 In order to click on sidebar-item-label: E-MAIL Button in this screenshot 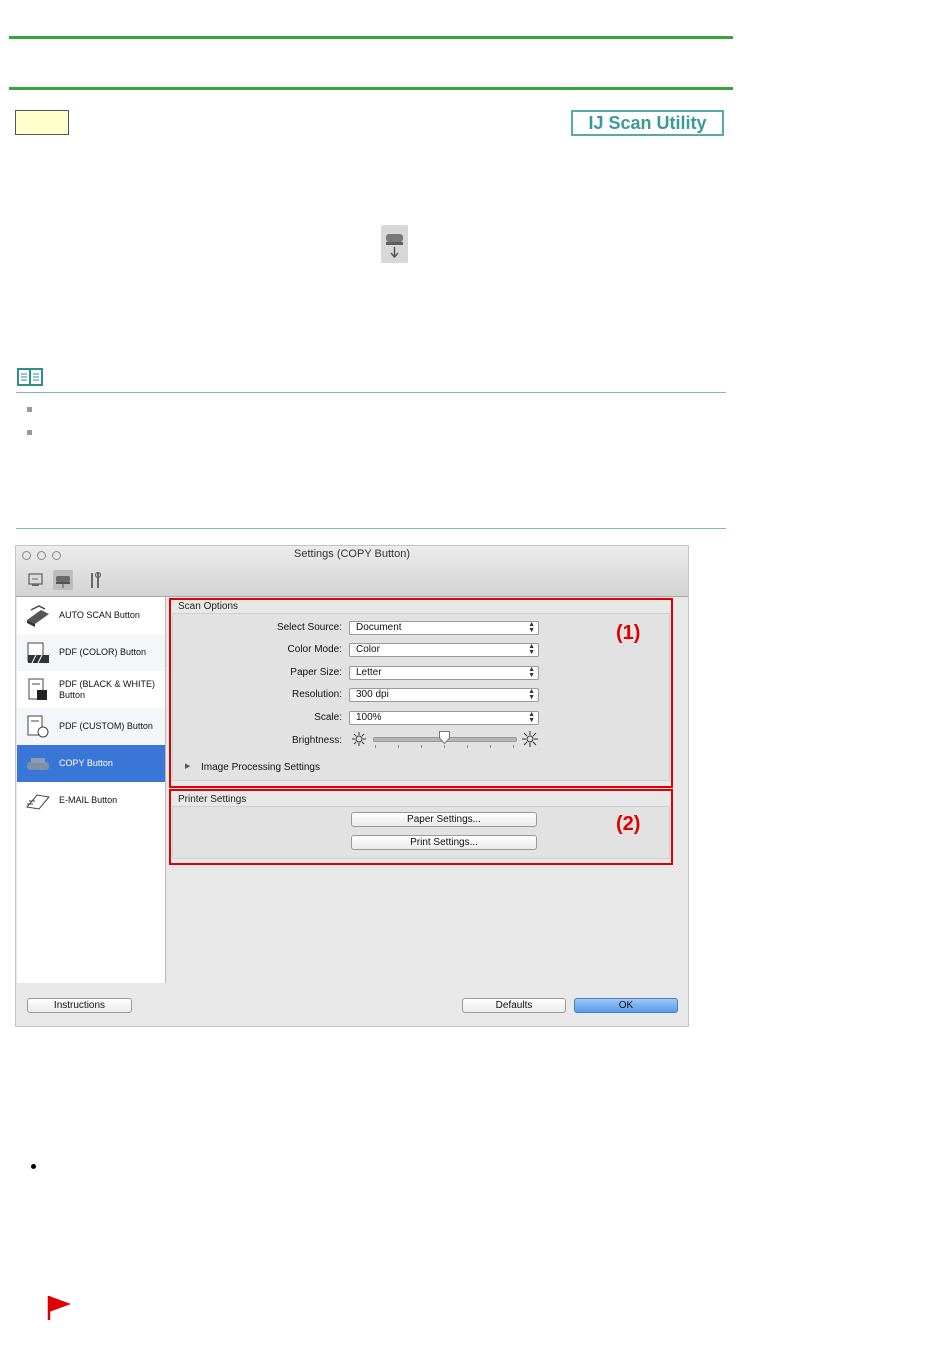, I will do `click(88, 800)`.